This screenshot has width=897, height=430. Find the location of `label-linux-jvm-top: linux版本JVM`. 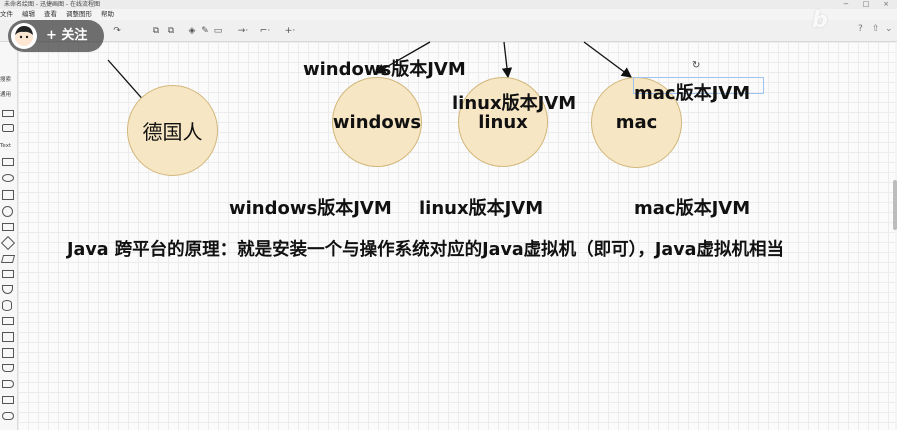

label-linux-jvm-top: linux版本JVM is located at coordinates (514, 102).